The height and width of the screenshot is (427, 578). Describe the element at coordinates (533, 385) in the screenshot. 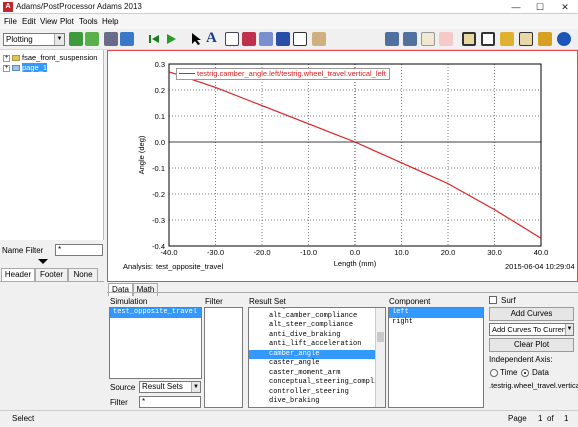

I see `independent-axis-value: .testrig.wheel_travel.vertica` at that location.